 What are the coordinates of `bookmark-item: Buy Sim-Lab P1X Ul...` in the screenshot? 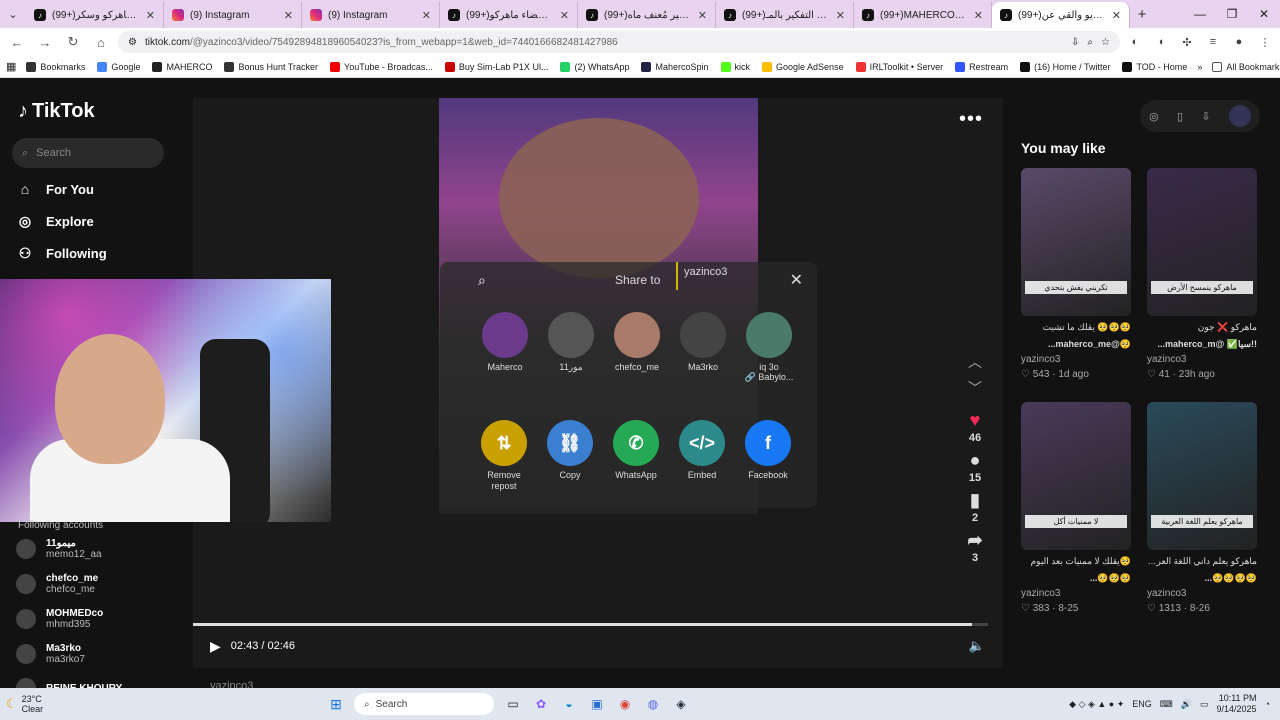 It's located at (496, 66).